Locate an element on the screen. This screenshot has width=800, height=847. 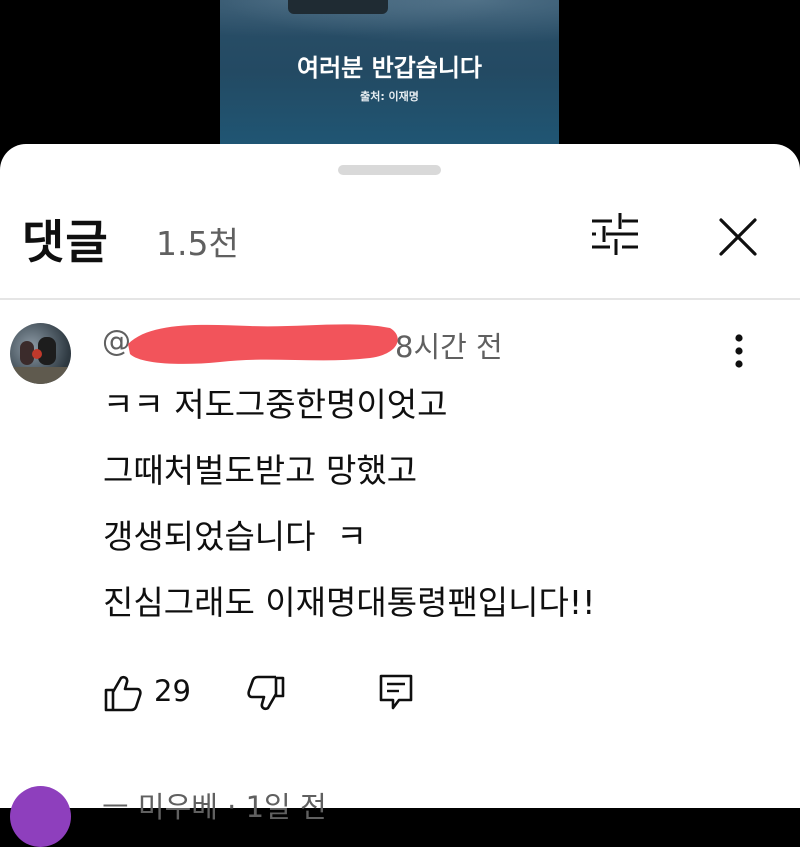
close-x-icon is located at coordinates (738, 237).